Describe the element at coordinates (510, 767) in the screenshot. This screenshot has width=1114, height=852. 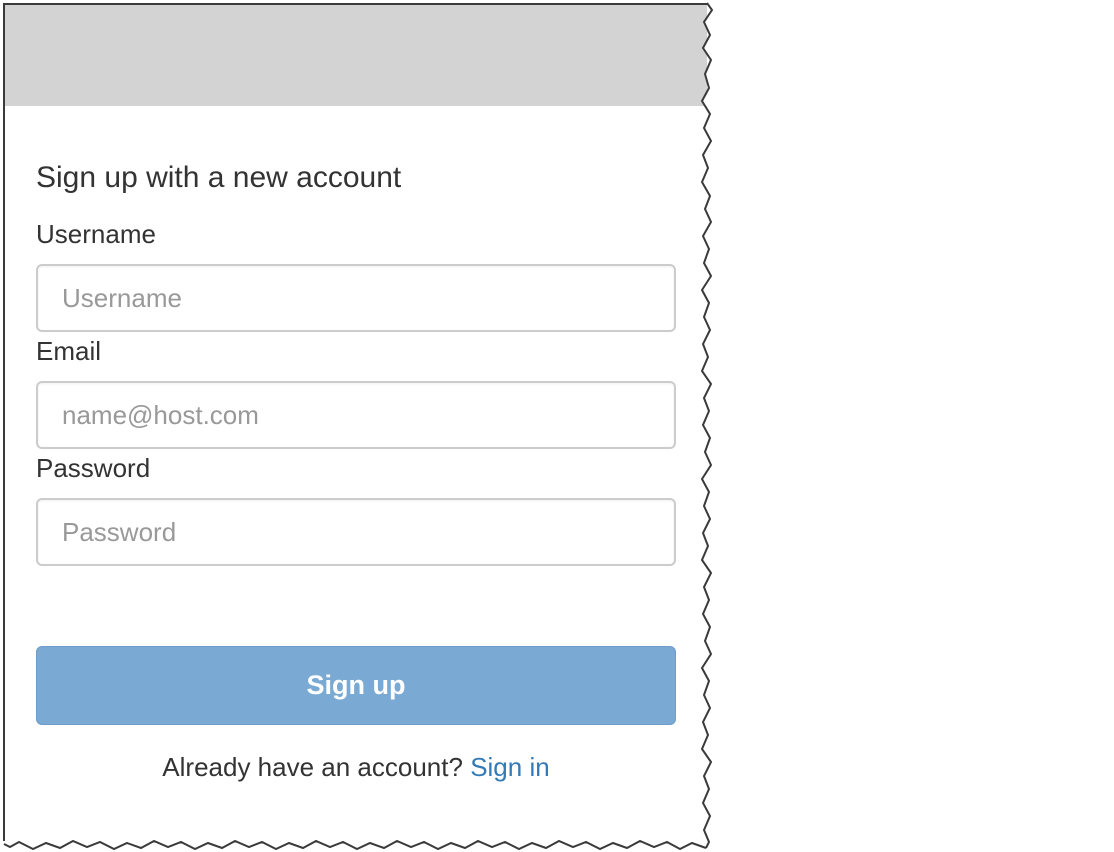
I see `sign-in-link: Sign in` at that location.